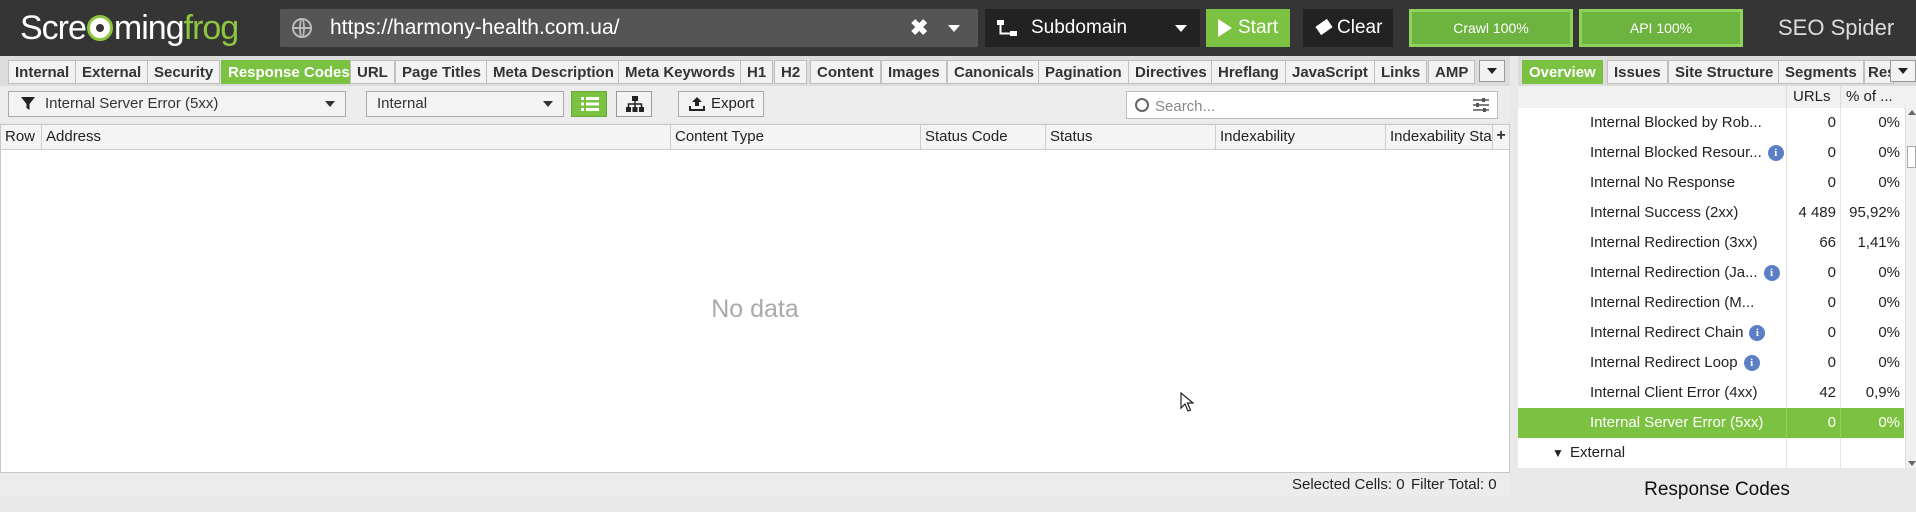  I want to click on app-logo: Scre mingfrog, so click(129, 28).